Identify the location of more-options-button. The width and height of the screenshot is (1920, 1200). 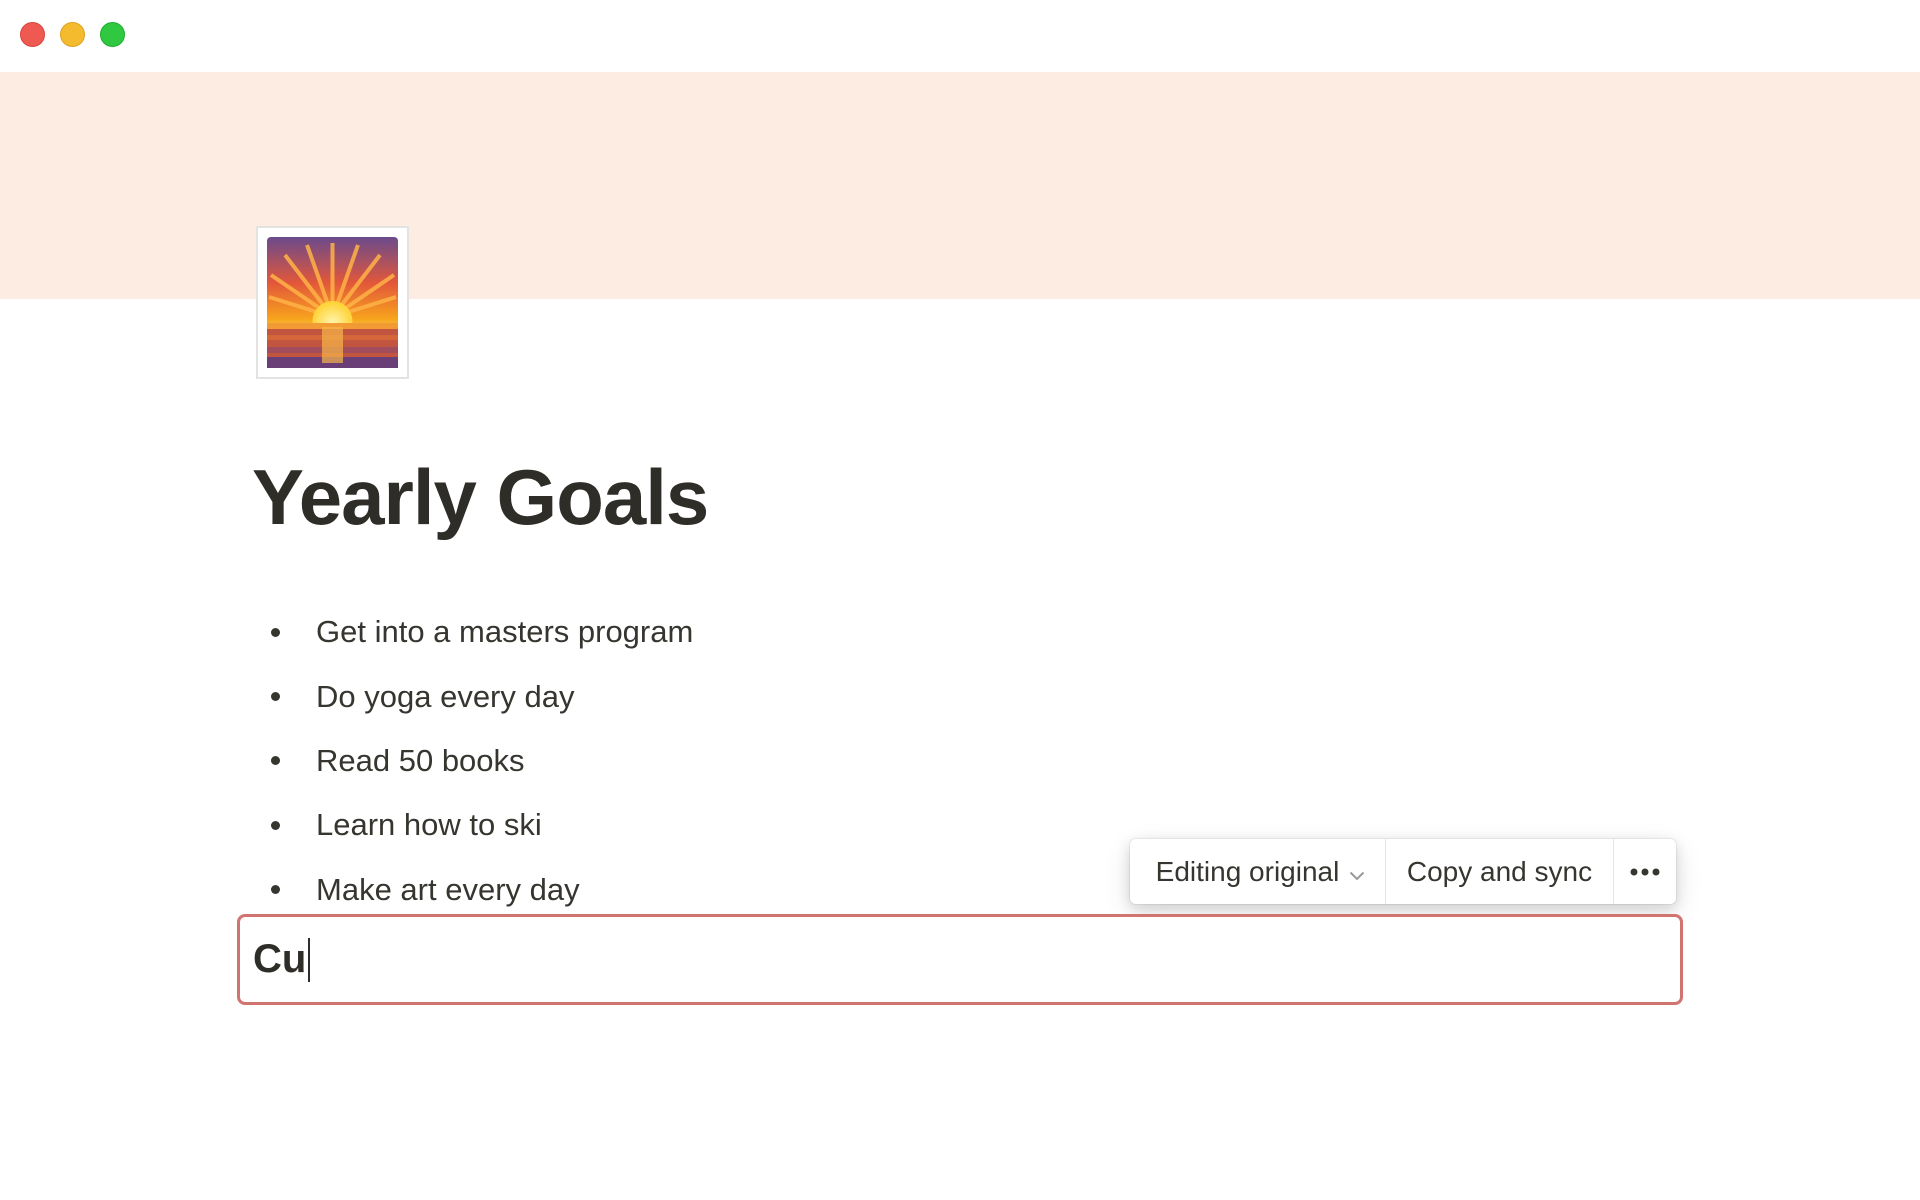
(1645, 871).